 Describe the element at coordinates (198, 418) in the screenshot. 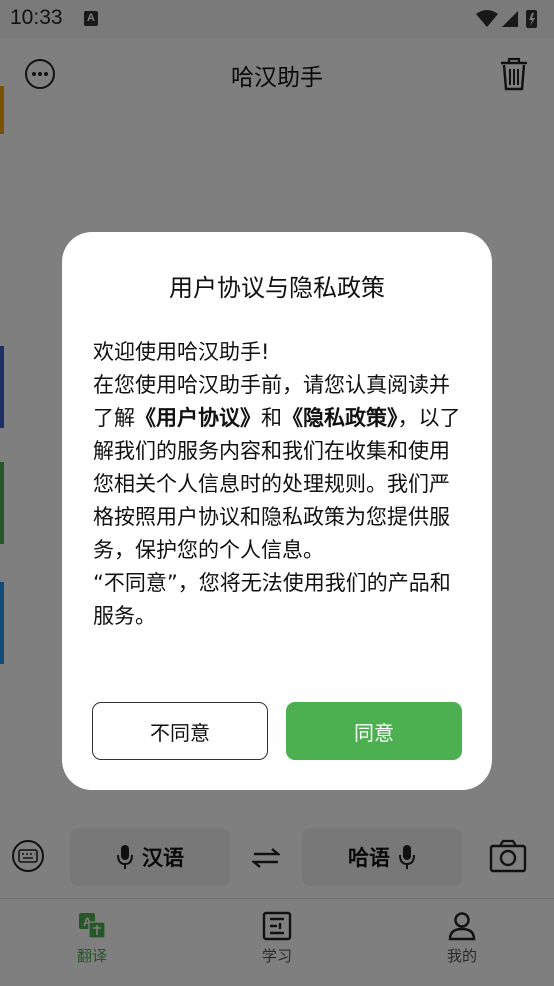

I see `user-agreement-link: 《用户协议》` at that location.